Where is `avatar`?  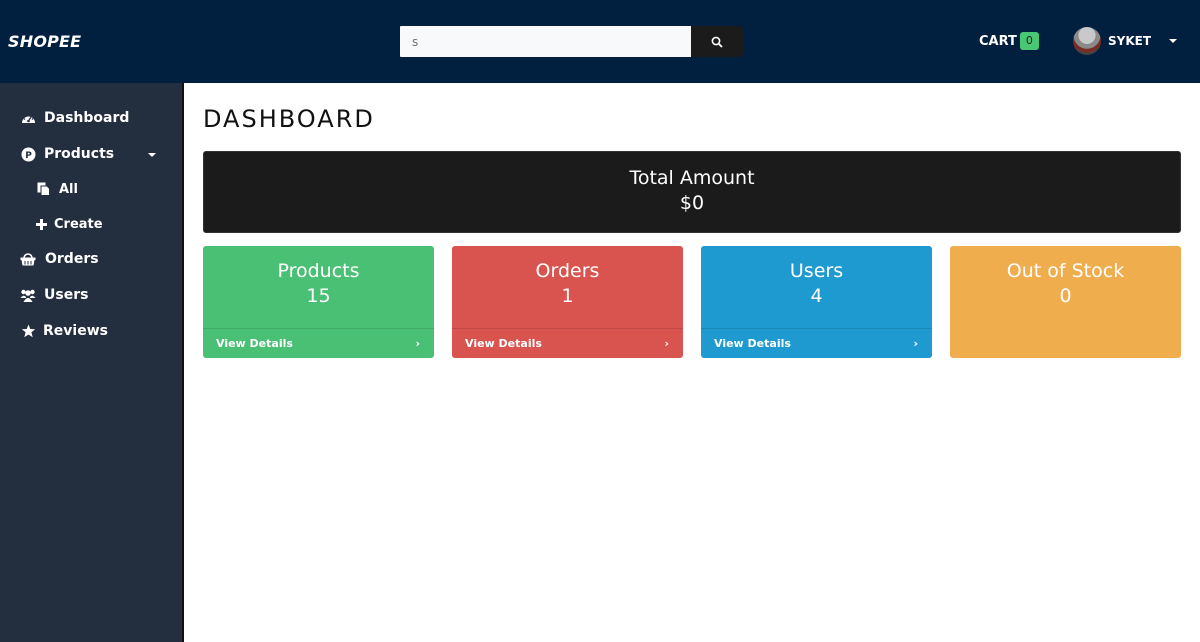 avatar is located at coordinates (1087, 41).